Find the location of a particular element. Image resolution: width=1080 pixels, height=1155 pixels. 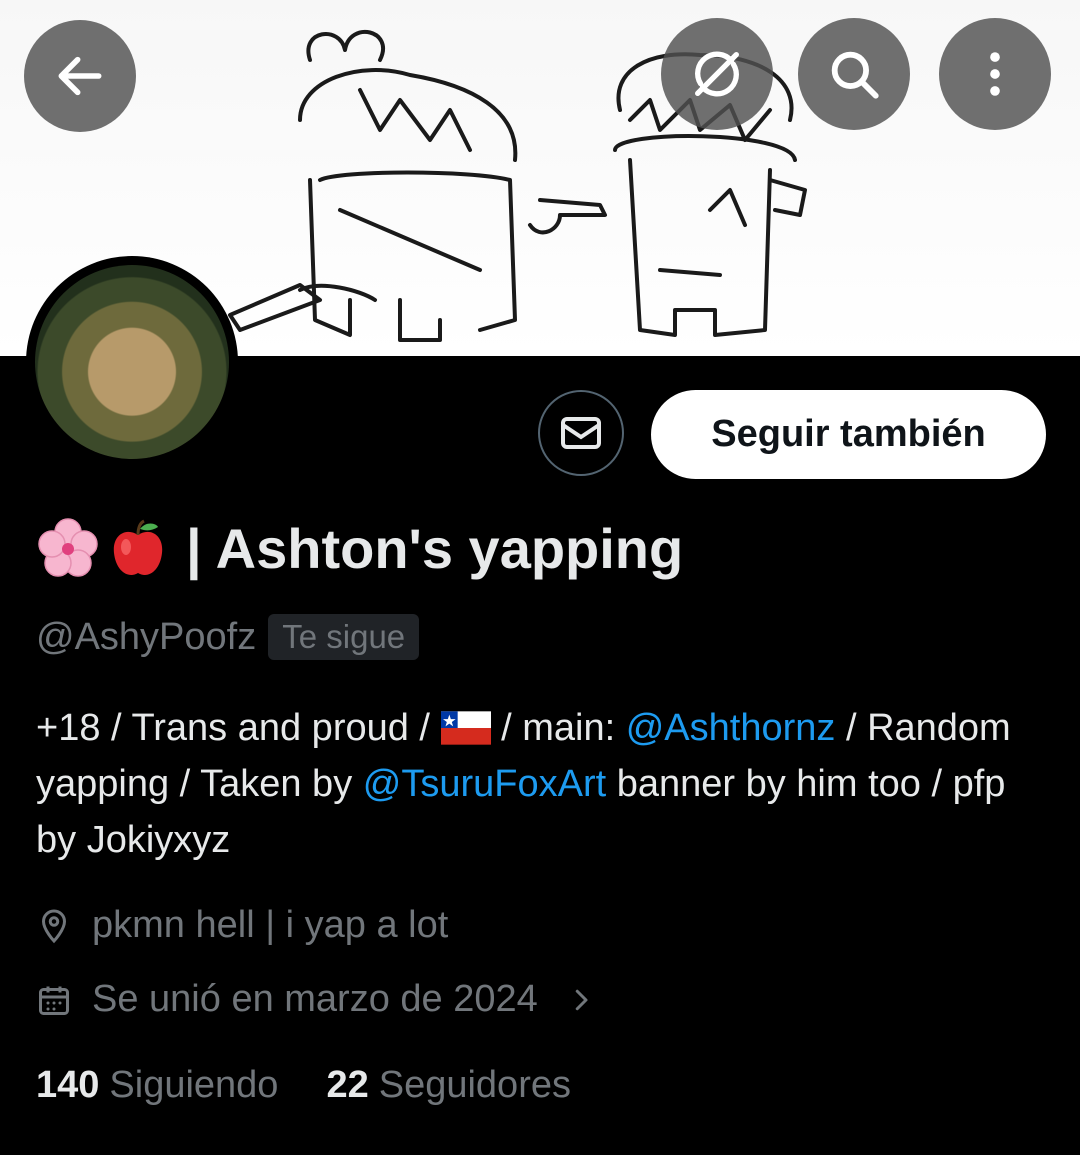

red-apple-icon is located at coordinates (138, 547).